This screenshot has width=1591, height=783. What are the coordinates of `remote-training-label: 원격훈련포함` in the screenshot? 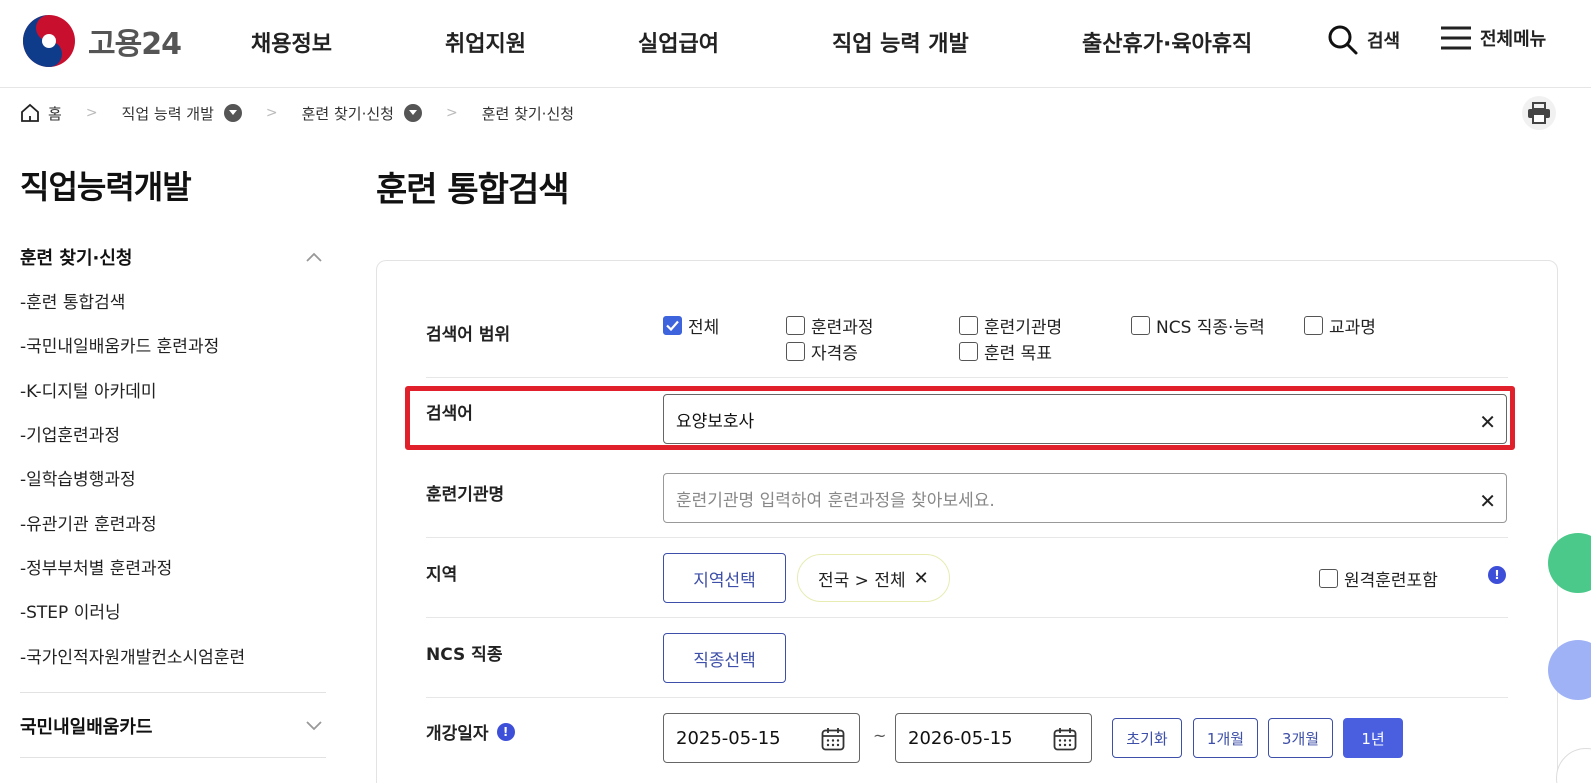 It's located at (1391, 581).